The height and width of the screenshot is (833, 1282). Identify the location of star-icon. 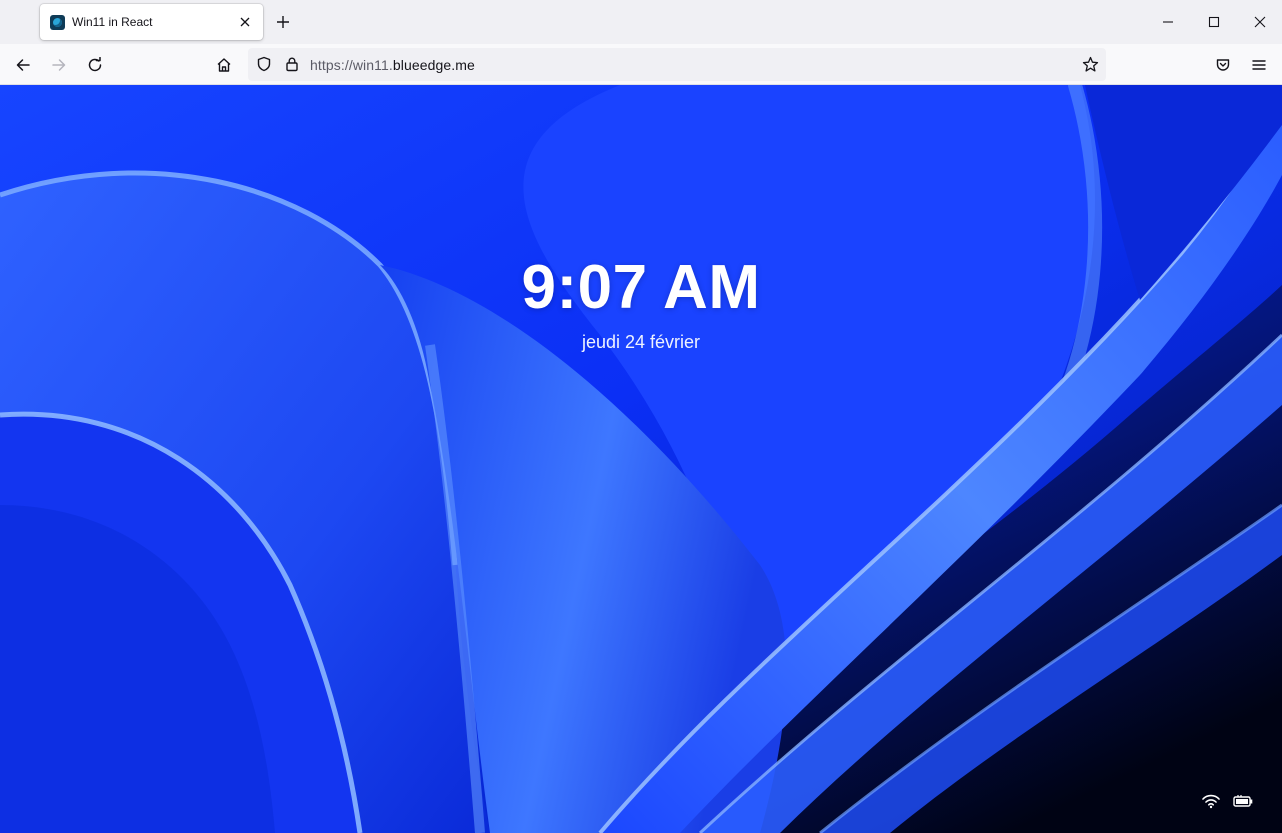
(1090, 64).